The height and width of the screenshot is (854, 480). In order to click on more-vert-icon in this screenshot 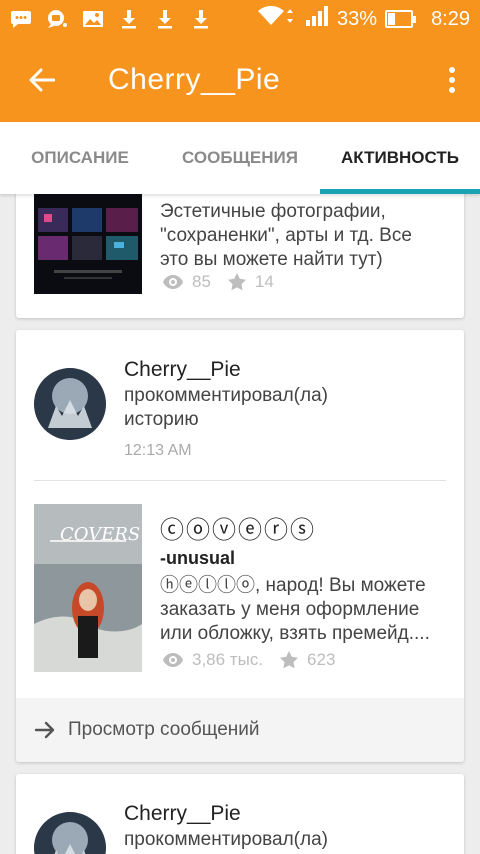, I will do `click(452, 80)`.